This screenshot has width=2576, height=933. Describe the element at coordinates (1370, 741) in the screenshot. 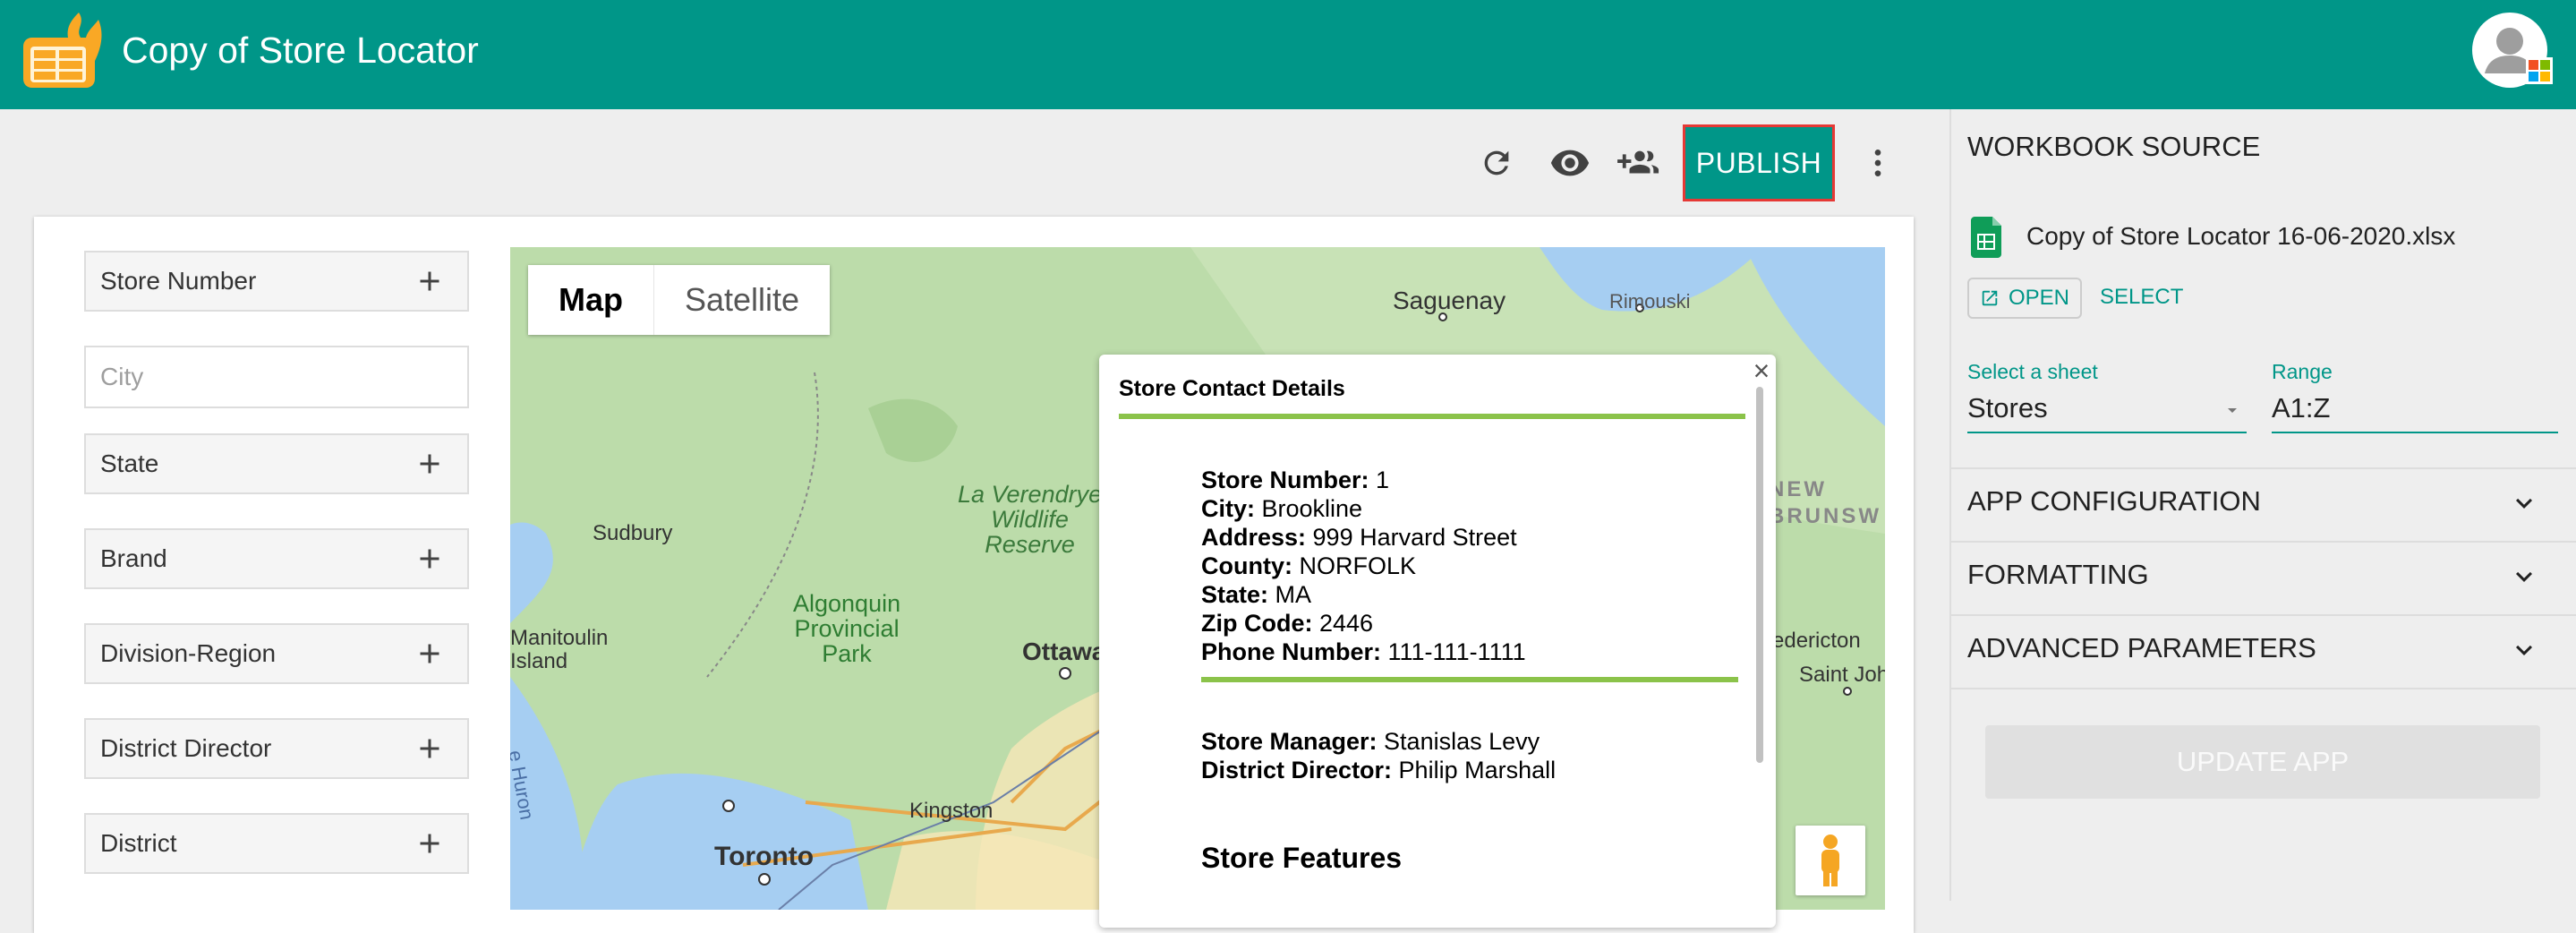

I see `detail-store-manager: Store Manager: Stanislas Levy` at that location.